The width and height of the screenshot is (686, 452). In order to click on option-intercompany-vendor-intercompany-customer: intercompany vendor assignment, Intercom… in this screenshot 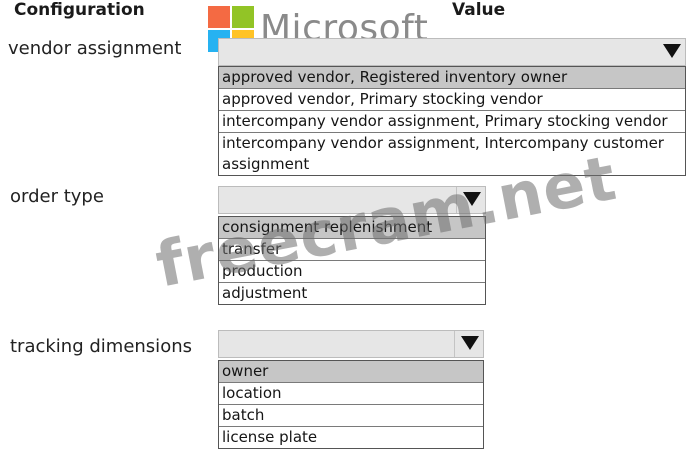, I will do `click(452, 154)`.